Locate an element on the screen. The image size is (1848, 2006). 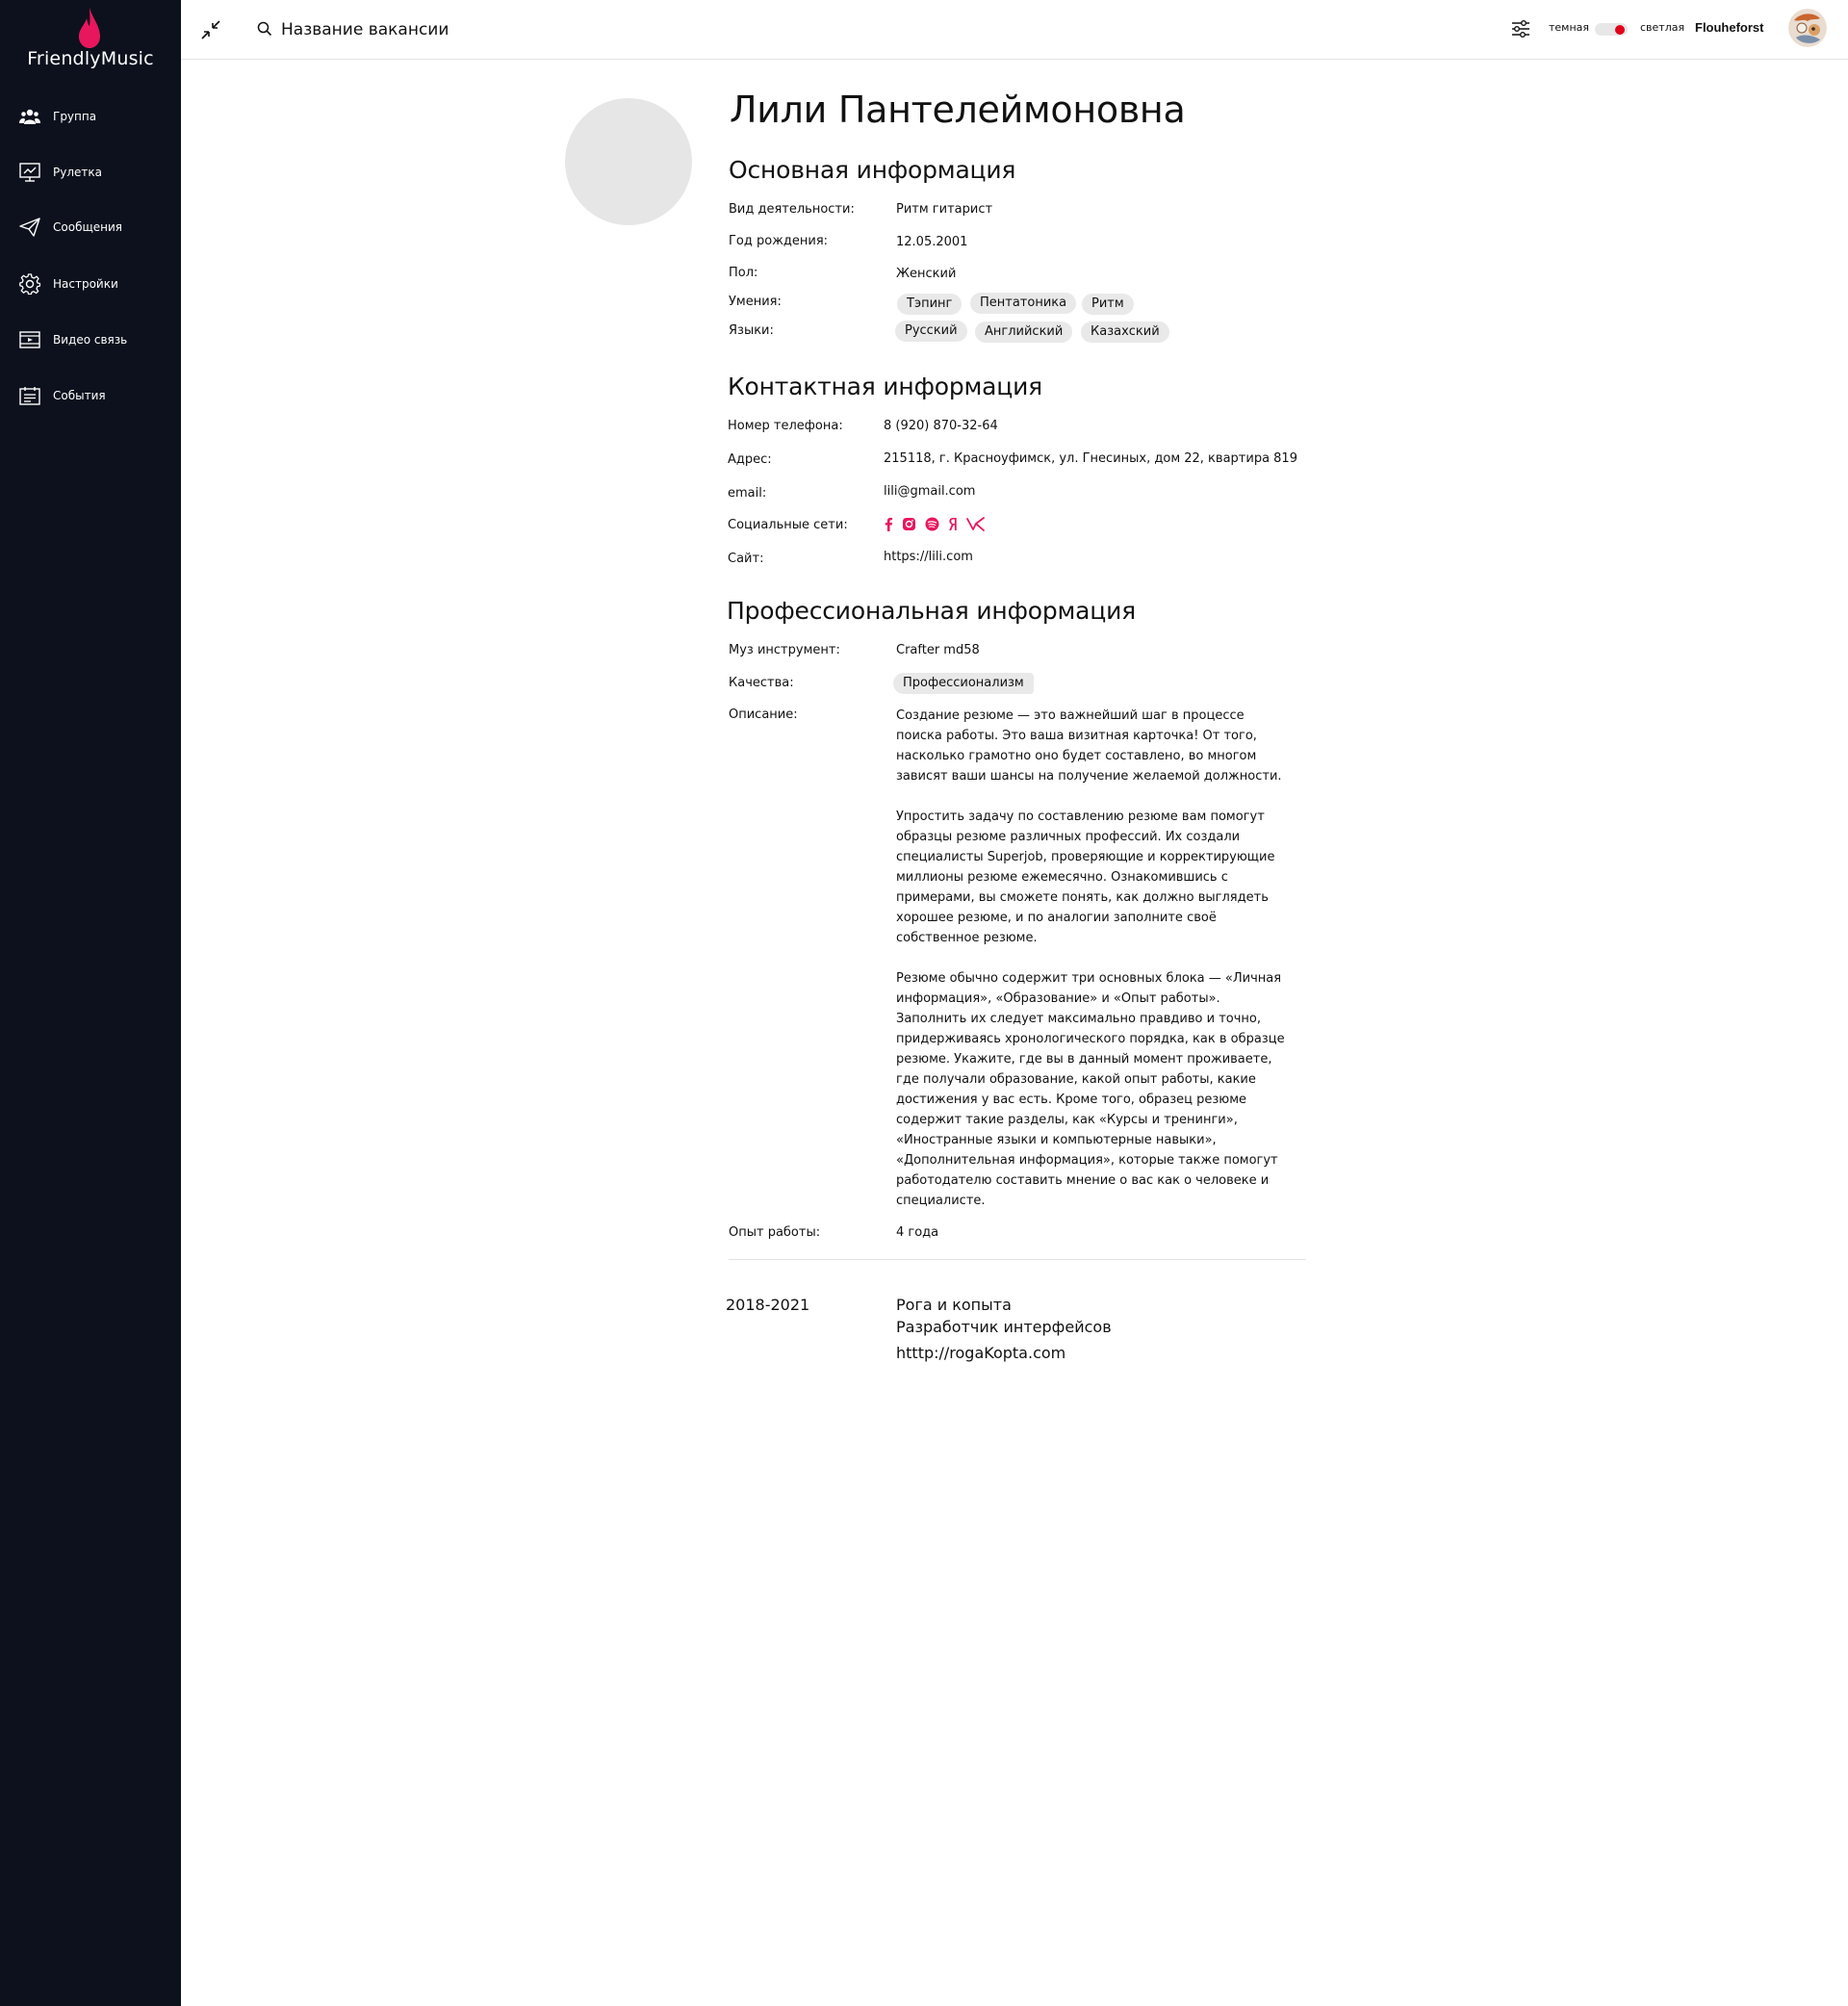
group-icon is located at coordinates (29, 116).